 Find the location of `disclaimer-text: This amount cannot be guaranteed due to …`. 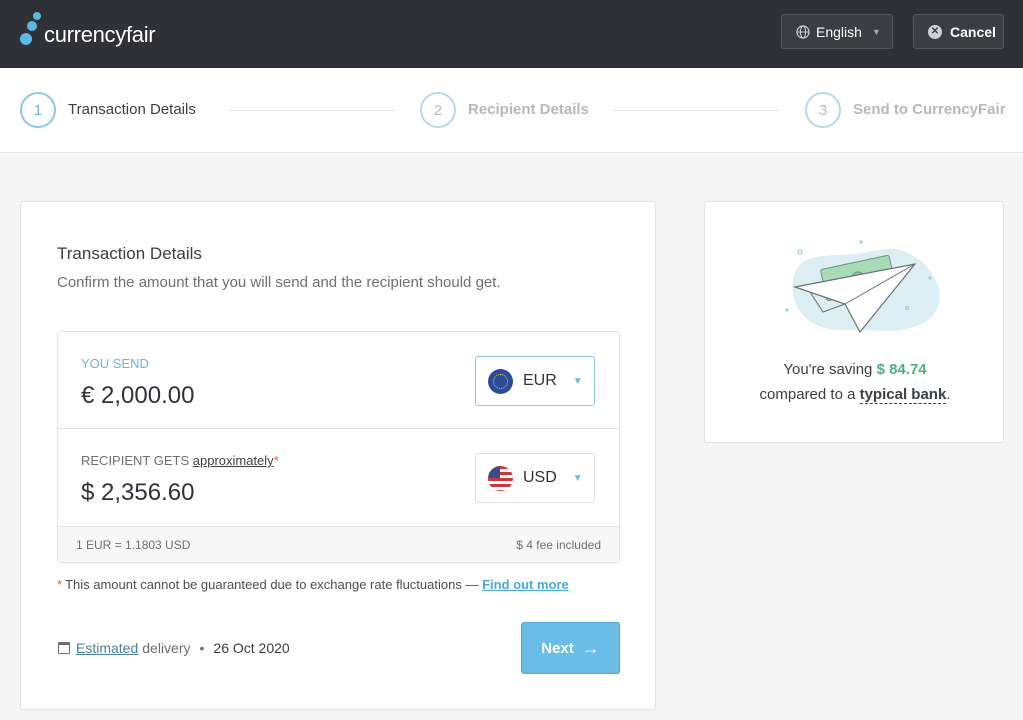

disclaimer-text: This amount cannot be guaranteed due to … is located at coordinates (272, 584).